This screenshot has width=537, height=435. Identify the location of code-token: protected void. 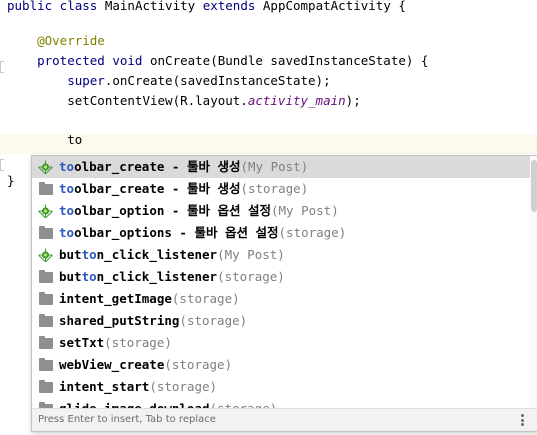
(78, 60).